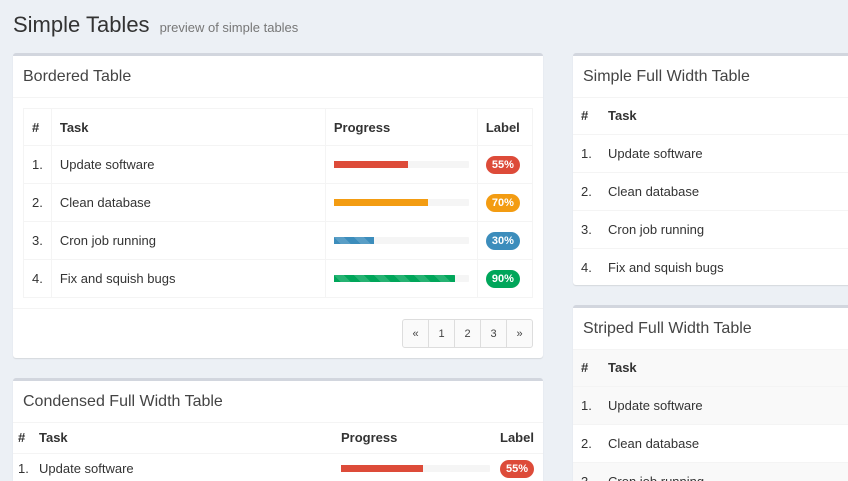 The image size is (848, 481). I want to click on table-row: 3. Cron job running 30%, so click(278, 240).